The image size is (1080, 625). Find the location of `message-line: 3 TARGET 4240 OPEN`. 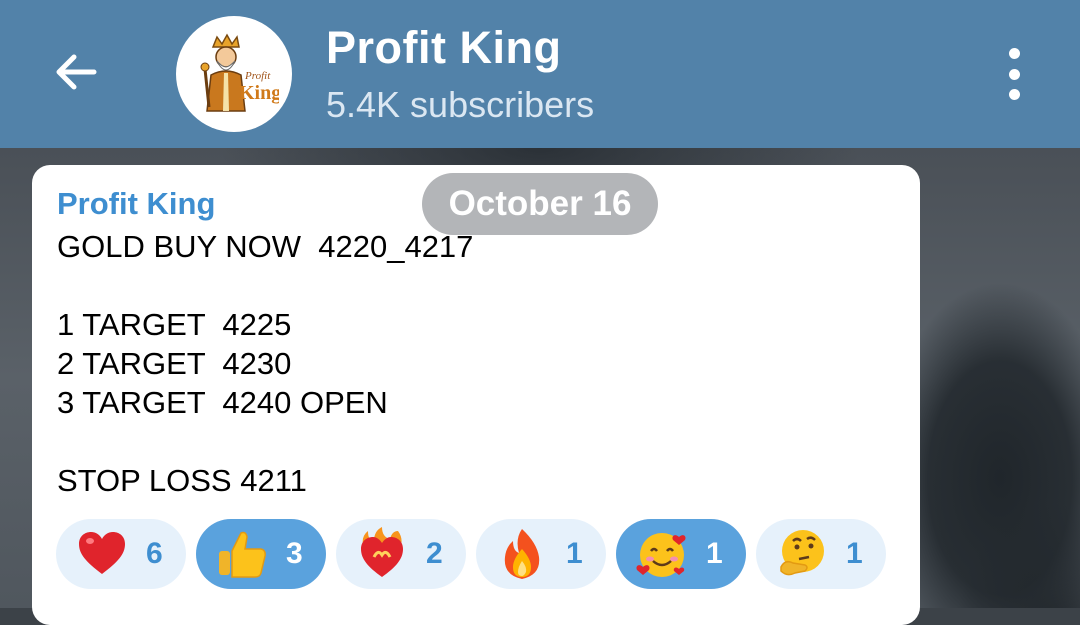

message-line: 3 TARGET 4240 OPEN is located at coordinates (222, 402).